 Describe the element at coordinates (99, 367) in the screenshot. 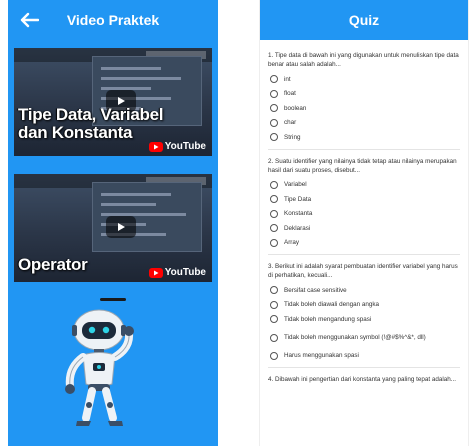

I see `robot-mascot-icon` at that location.